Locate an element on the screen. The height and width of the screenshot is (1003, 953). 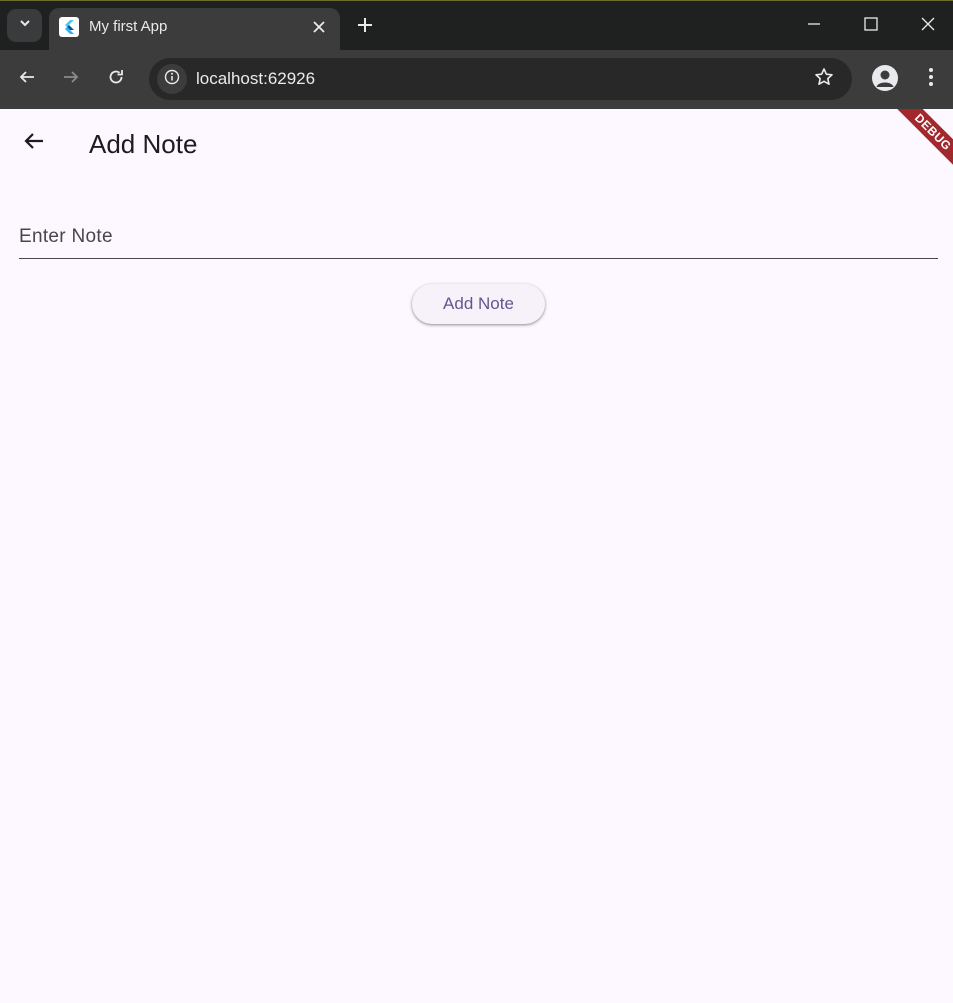
tab-strip: My first App is located at coordinates (476, 25).